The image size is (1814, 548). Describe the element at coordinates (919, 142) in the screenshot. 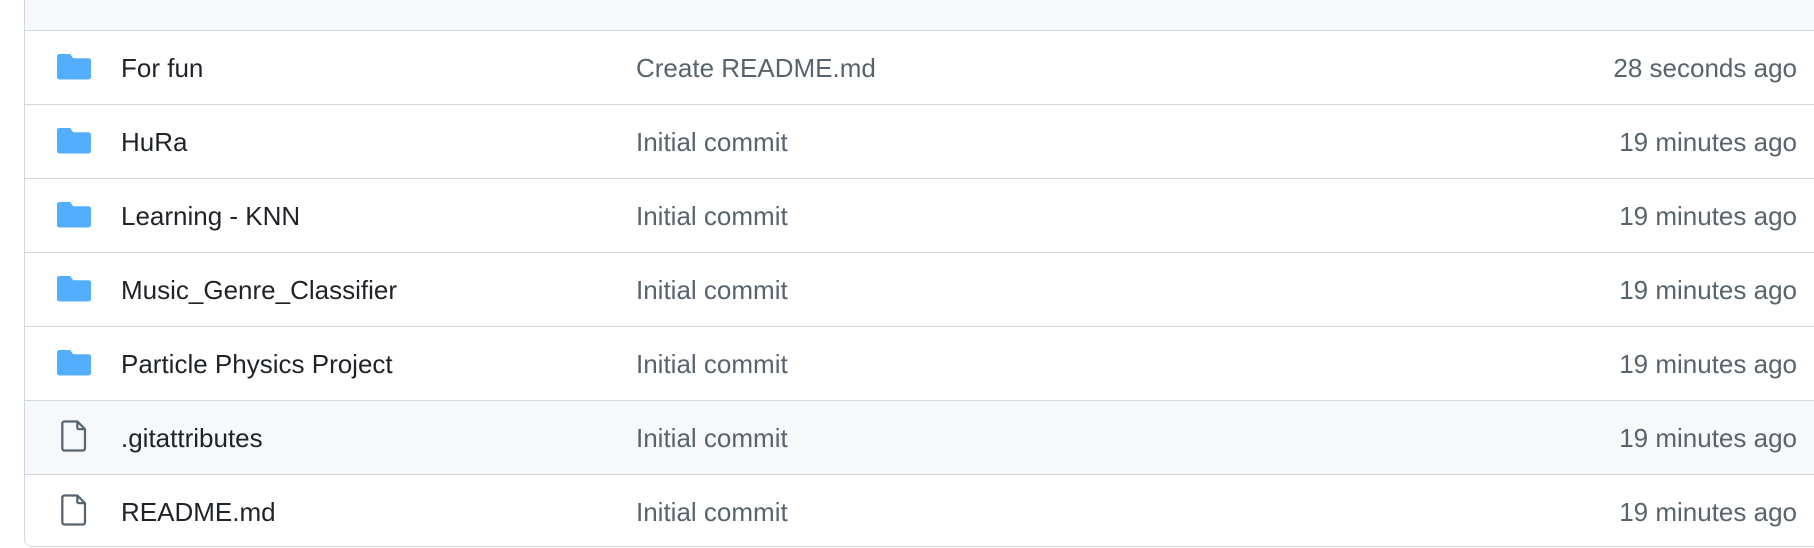

I see `table-row: HuRa Initial commit 19 minutes ago` at that location.